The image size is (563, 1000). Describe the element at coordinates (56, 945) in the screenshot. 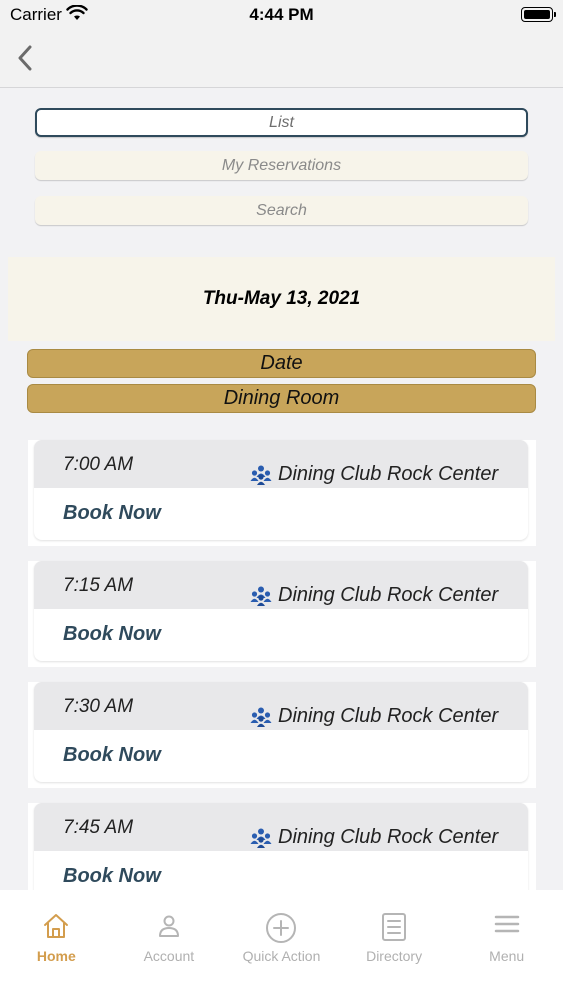

I see `tab-home: Home` at that location.